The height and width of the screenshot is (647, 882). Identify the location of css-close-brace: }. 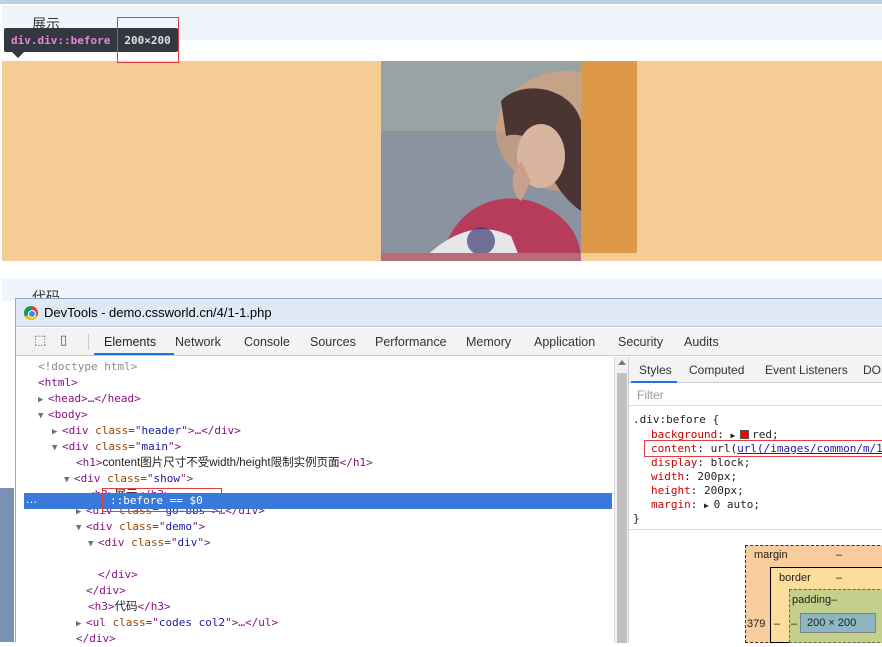
(636, 518).